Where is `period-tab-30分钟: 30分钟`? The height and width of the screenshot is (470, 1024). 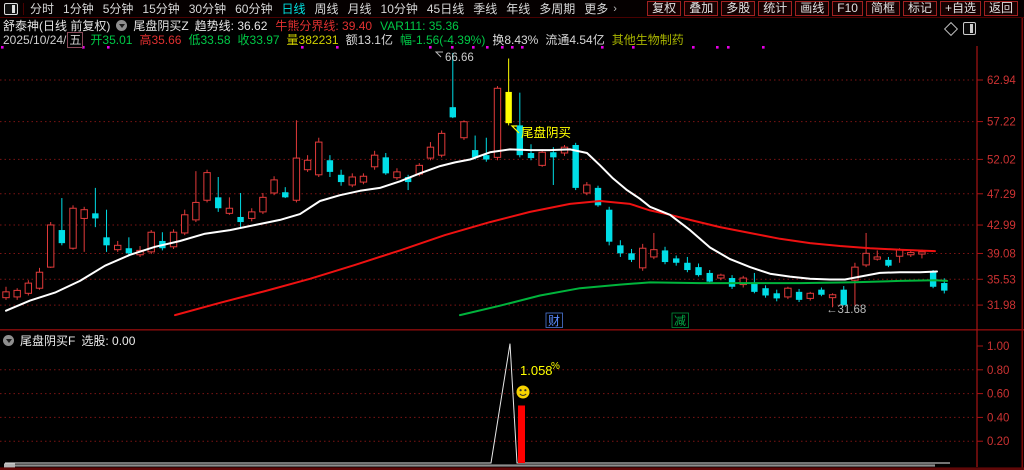 period-tab-30分钟: 30分钟 is located at coordinates (207, 8).